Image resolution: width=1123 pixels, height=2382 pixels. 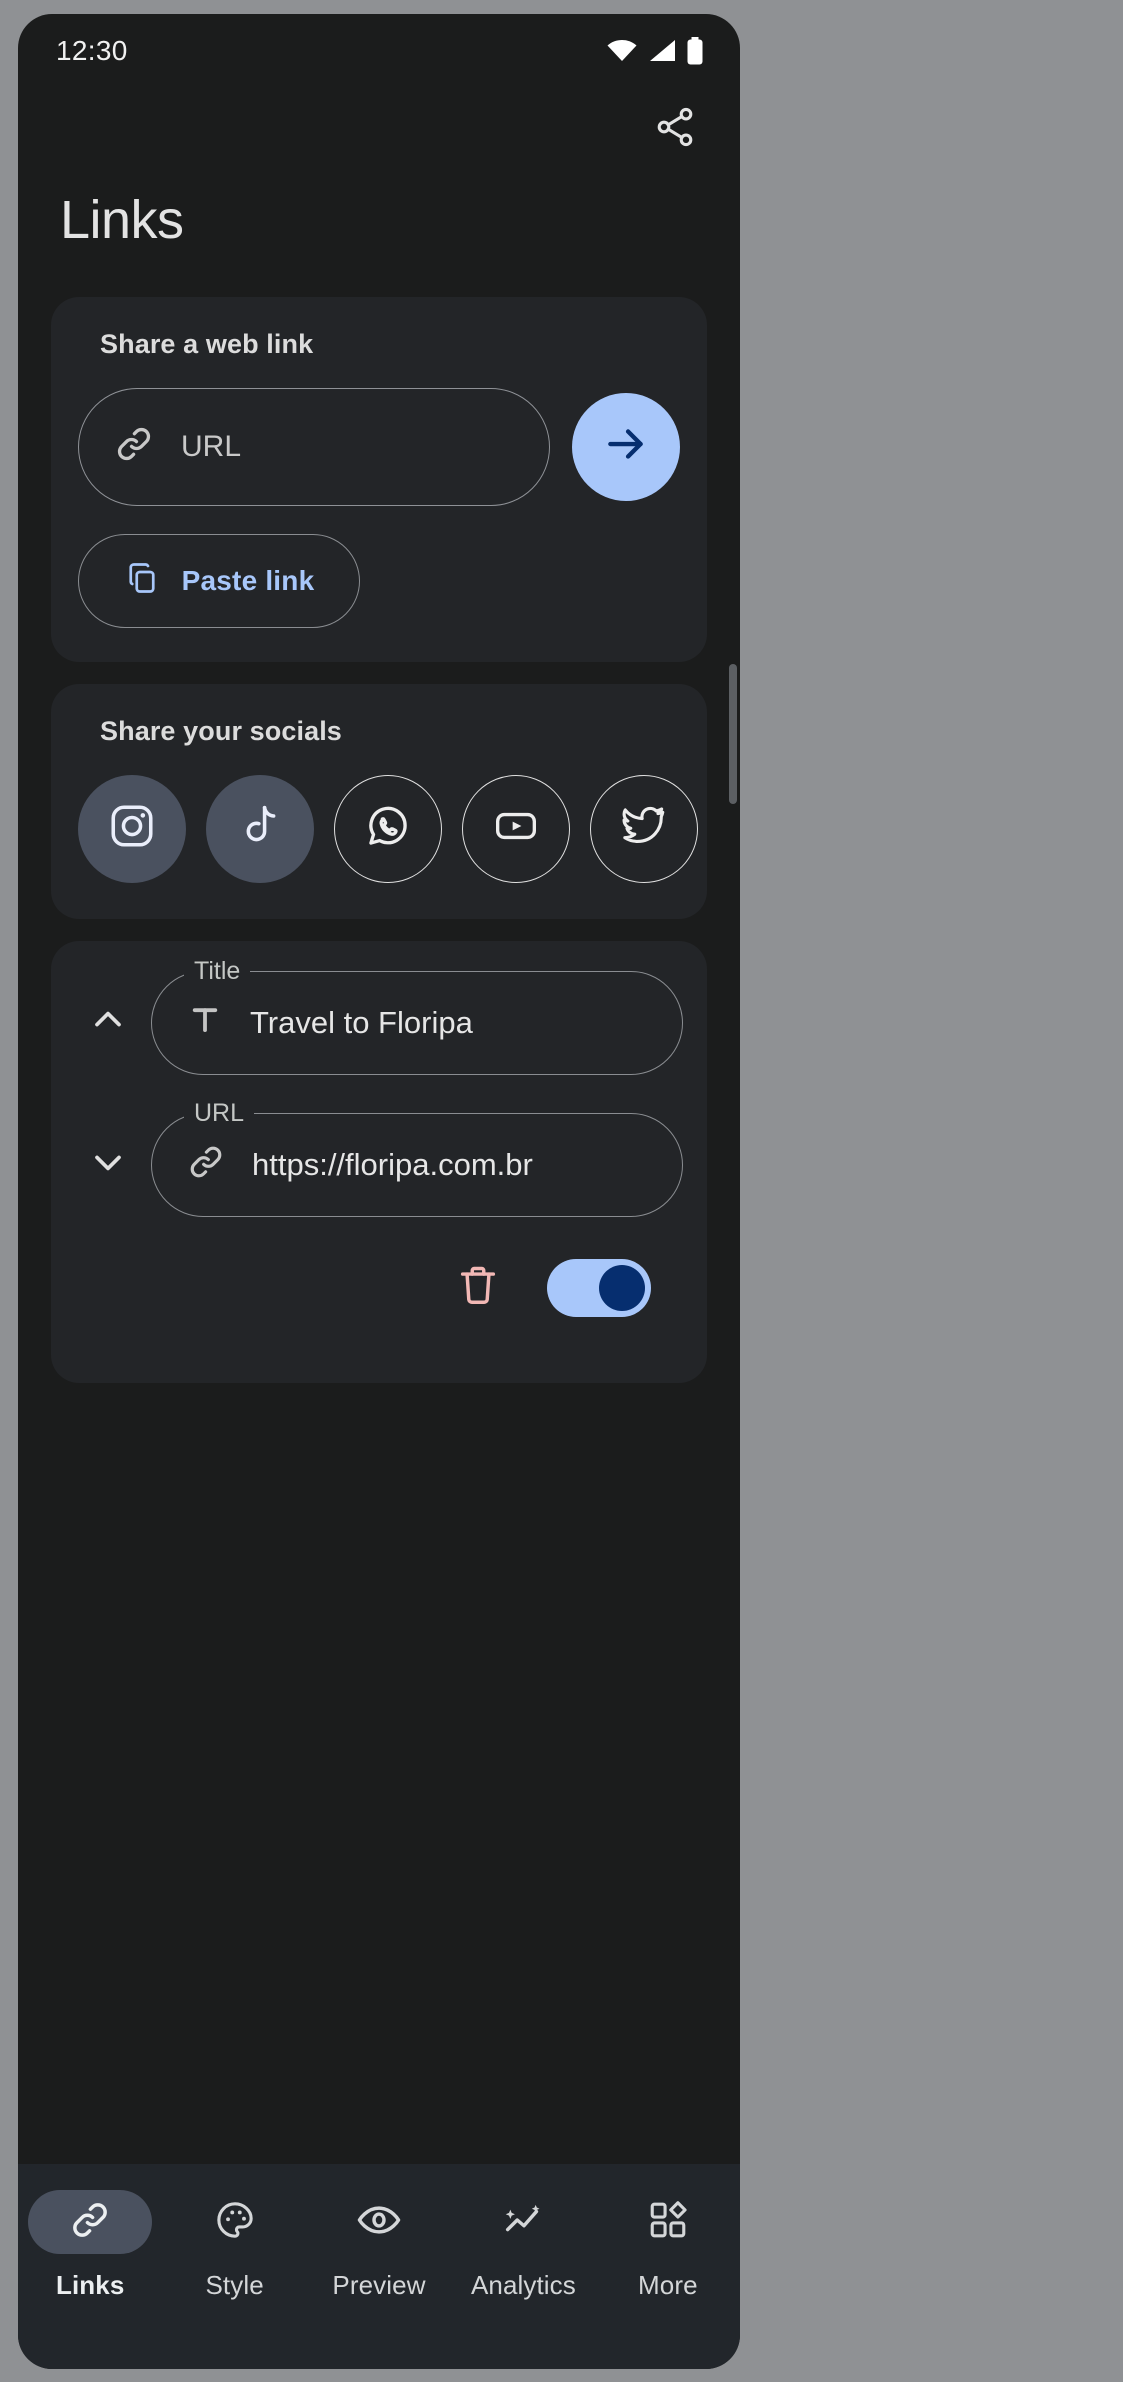 I want to click on link-title-value: Travel to Floripa, so click(x=361, y=1022).